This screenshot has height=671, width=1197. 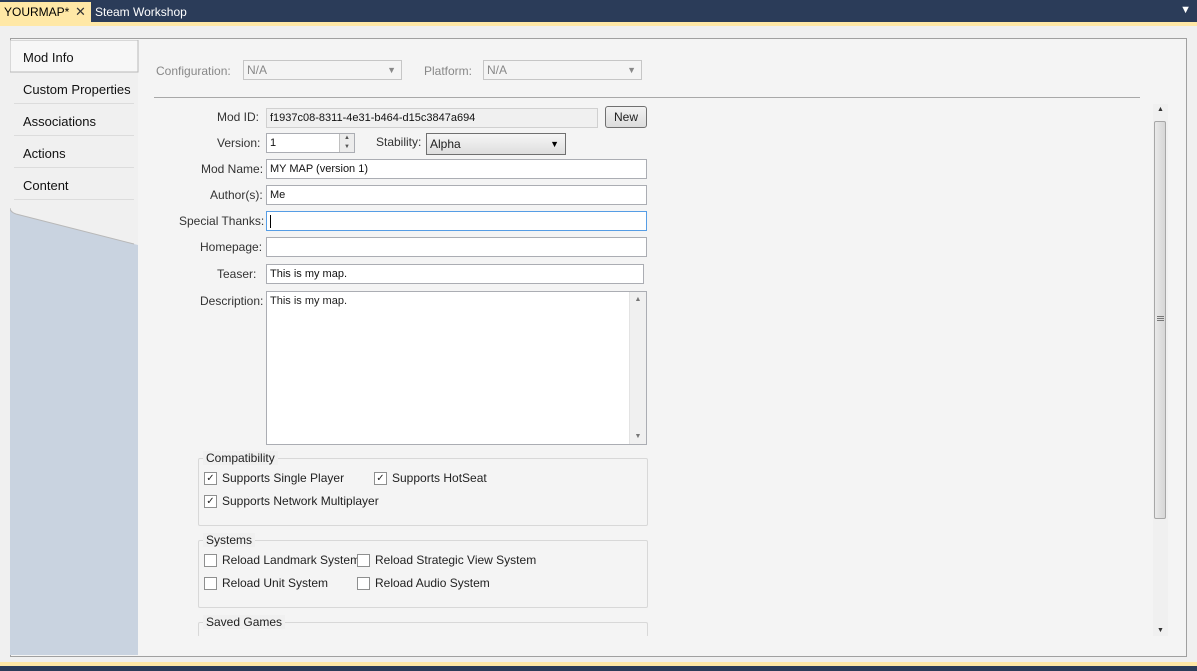 What do you see at coordinates (238, 117) in the screenshot?
I see `mod-id-label: Mod ID:` at bounding box center [238, 117].